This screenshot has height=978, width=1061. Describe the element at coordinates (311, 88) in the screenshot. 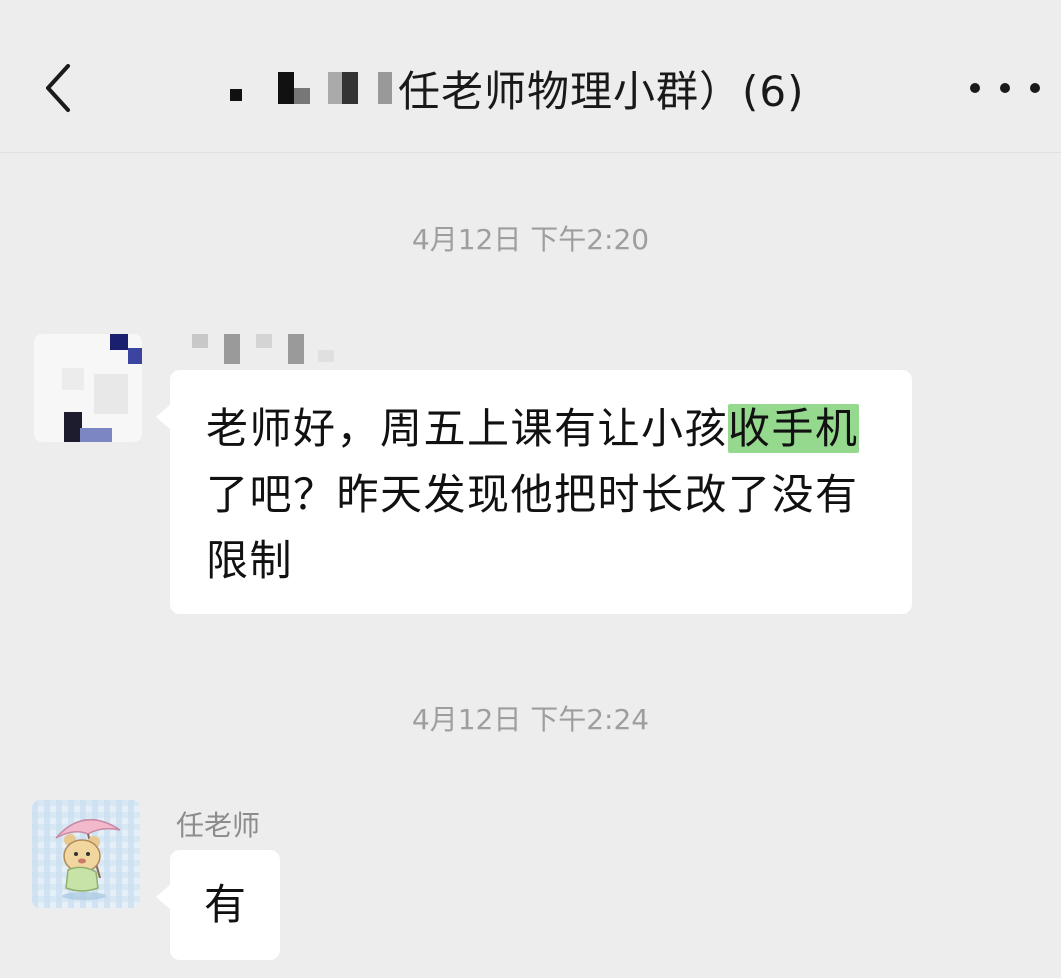

I see `redacted-group-name` at that location.